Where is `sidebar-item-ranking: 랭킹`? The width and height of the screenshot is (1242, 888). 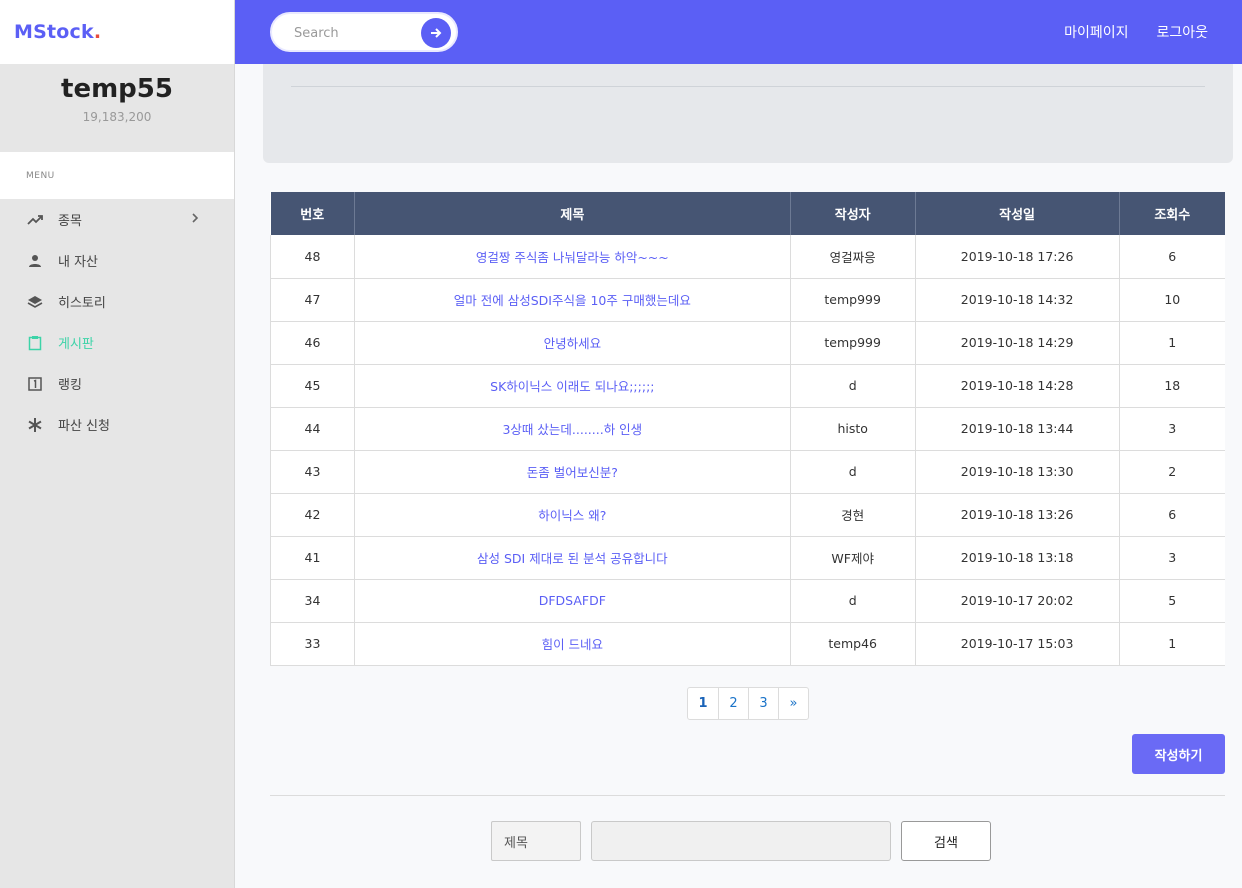 sidebar-item-ranking: 랭킹 is located at coordinates (117, 383).